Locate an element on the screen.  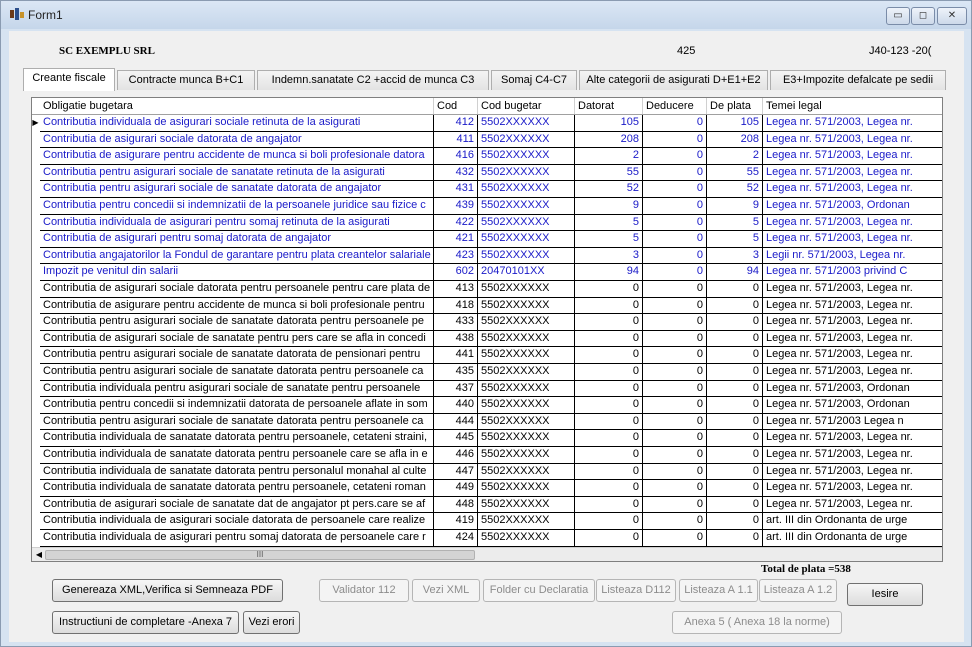
cell-datorat: 94 is located at coordinates (609, 272).